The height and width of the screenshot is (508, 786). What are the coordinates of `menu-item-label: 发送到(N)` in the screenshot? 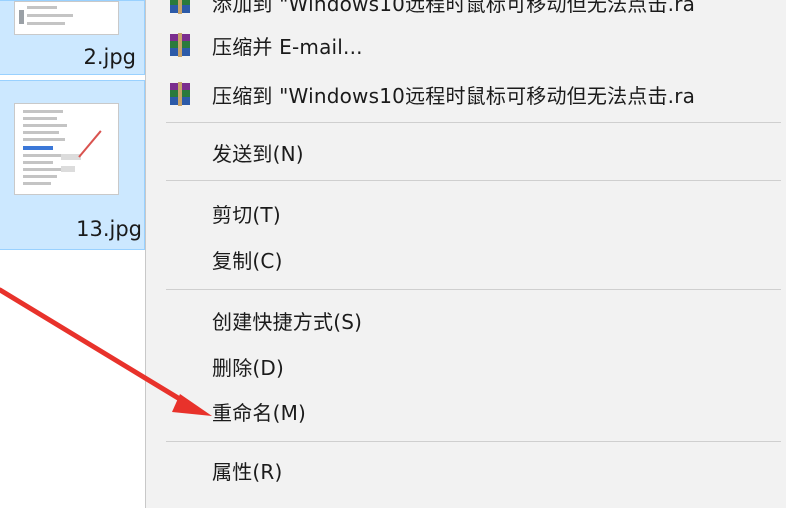 It's located at (258, 153).